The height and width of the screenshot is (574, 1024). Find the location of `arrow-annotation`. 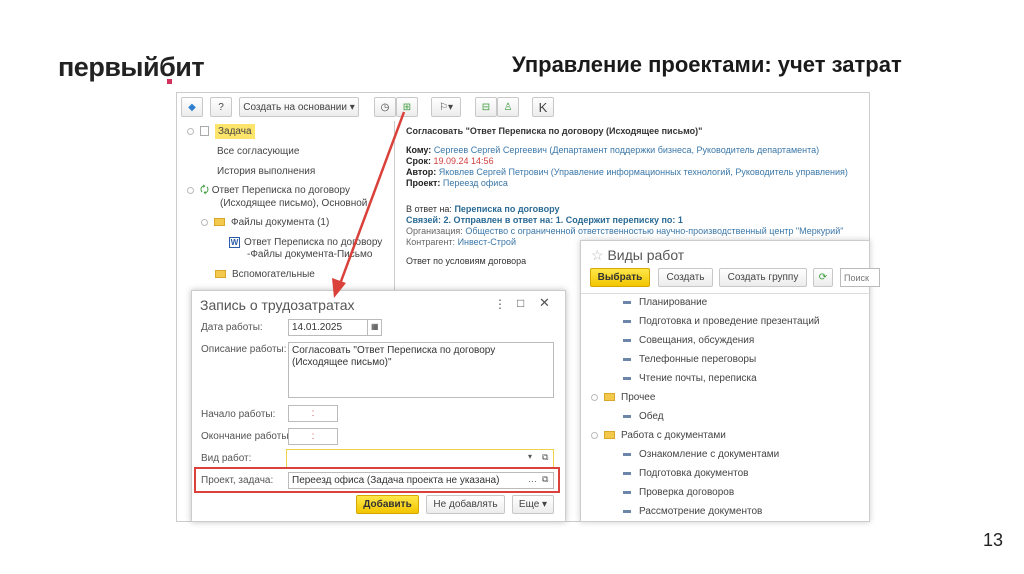

arrow-annotation is located at coordinates (369, 204).